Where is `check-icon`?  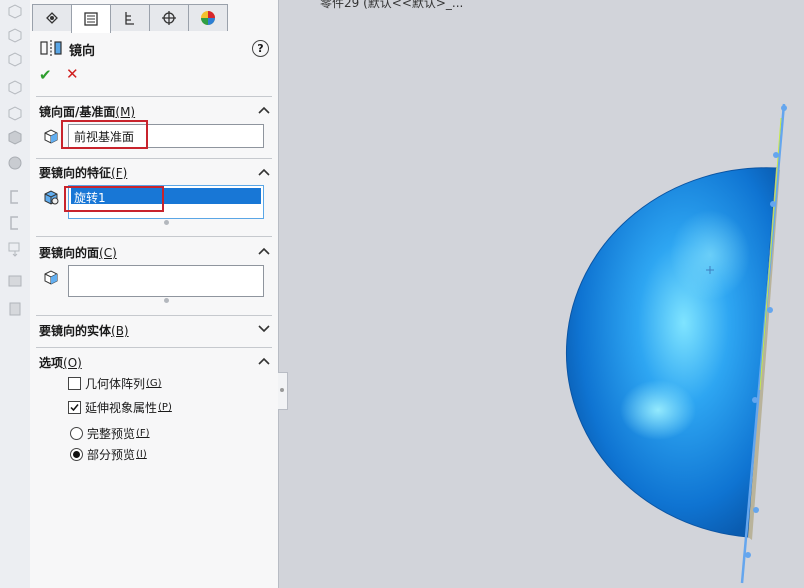
check-icon is located at coordinates (74, 408).